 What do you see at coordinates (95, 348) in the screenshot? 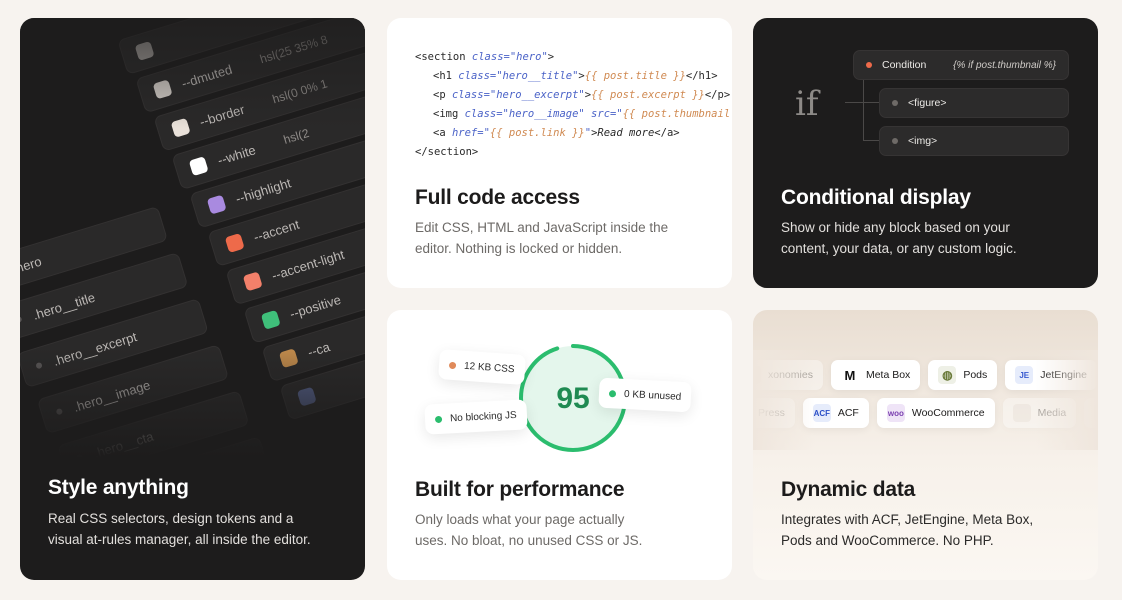
I see `selector-label: .hero__excerpt` at bounding box center [95, 348].